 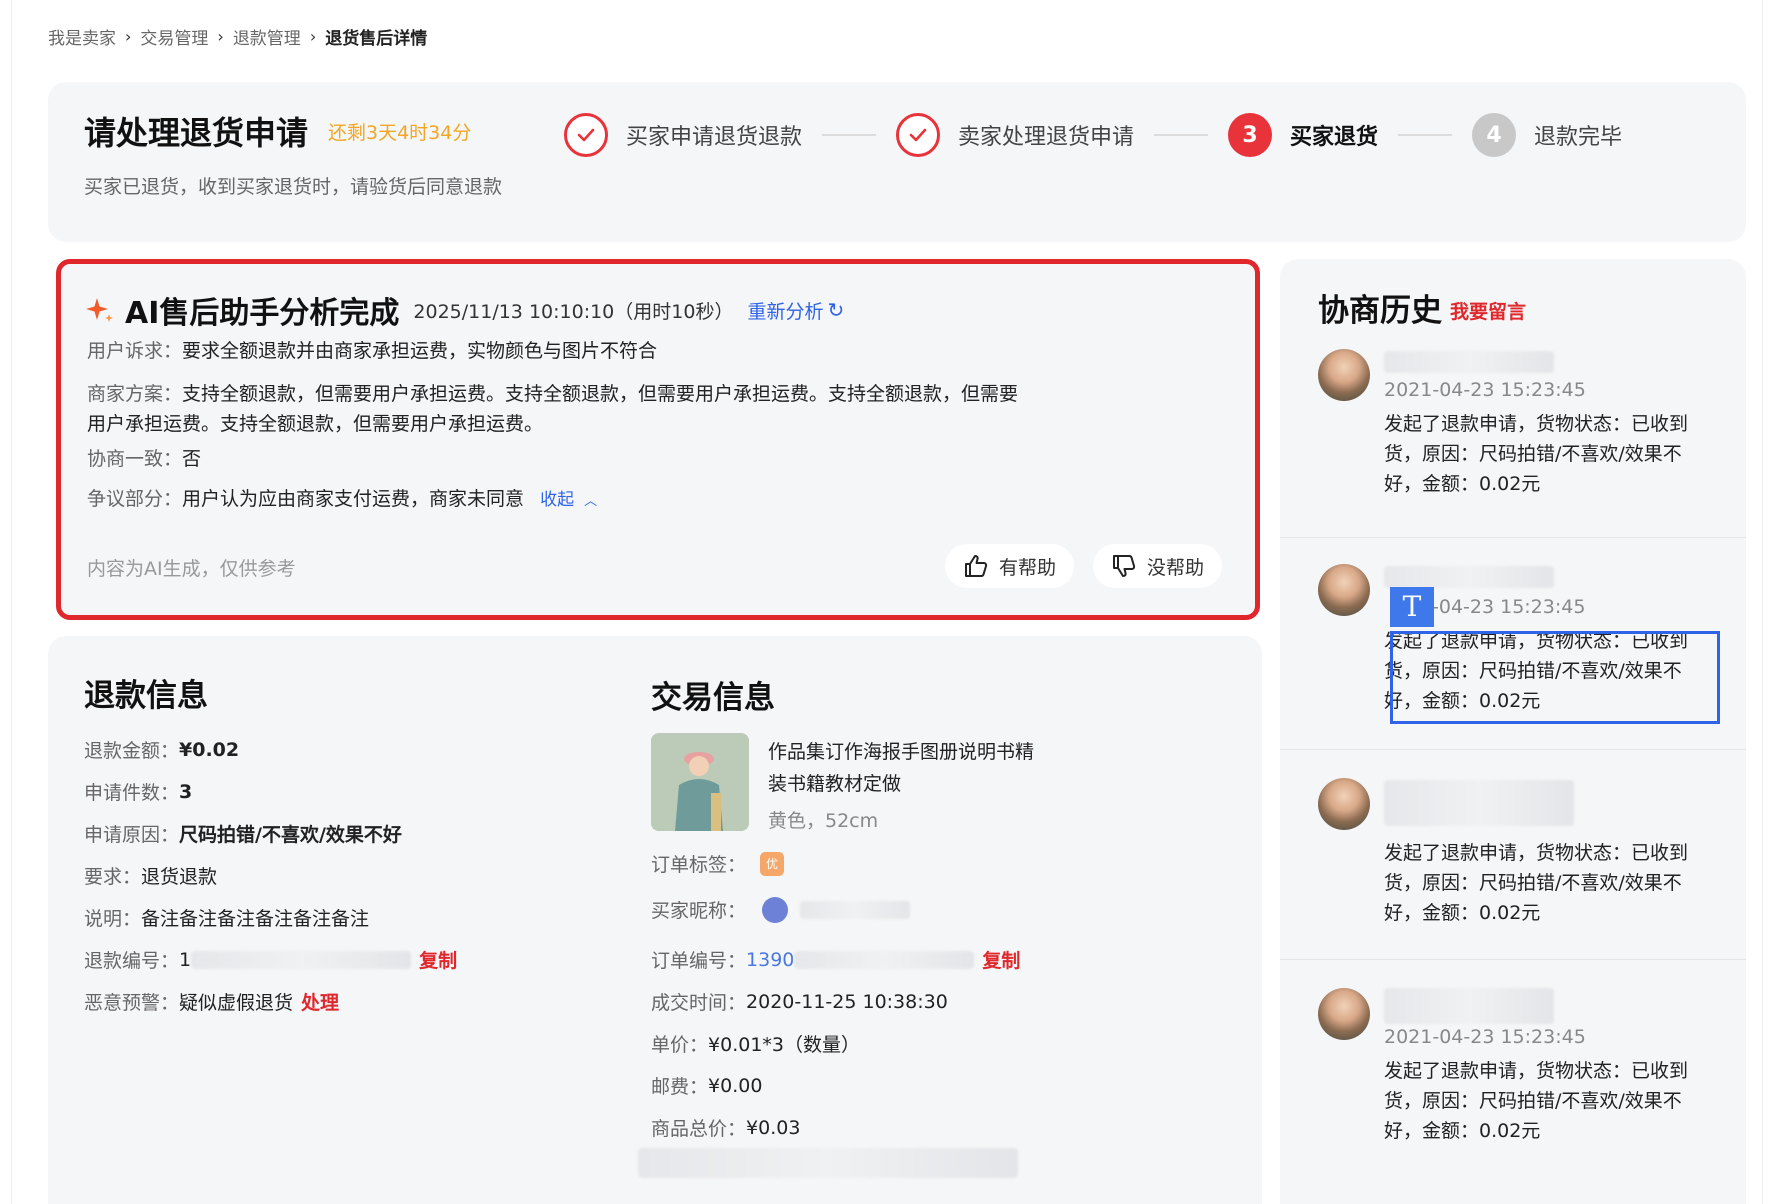 I want to click on ai-plan-label: 商家方案：, so click(x=135, y=394).